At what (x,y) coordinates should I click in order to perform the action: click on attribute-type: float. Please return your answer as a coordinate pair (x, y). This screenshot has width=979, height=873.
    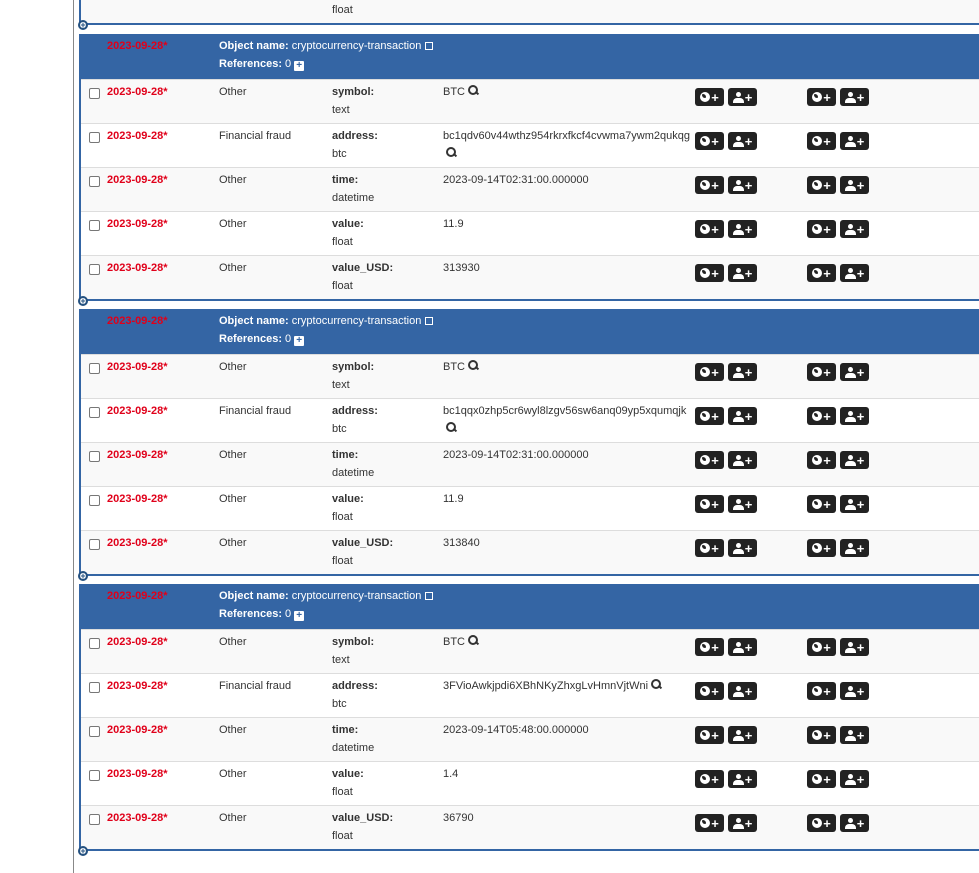
    Looking at the image, I should click on (342, 286).